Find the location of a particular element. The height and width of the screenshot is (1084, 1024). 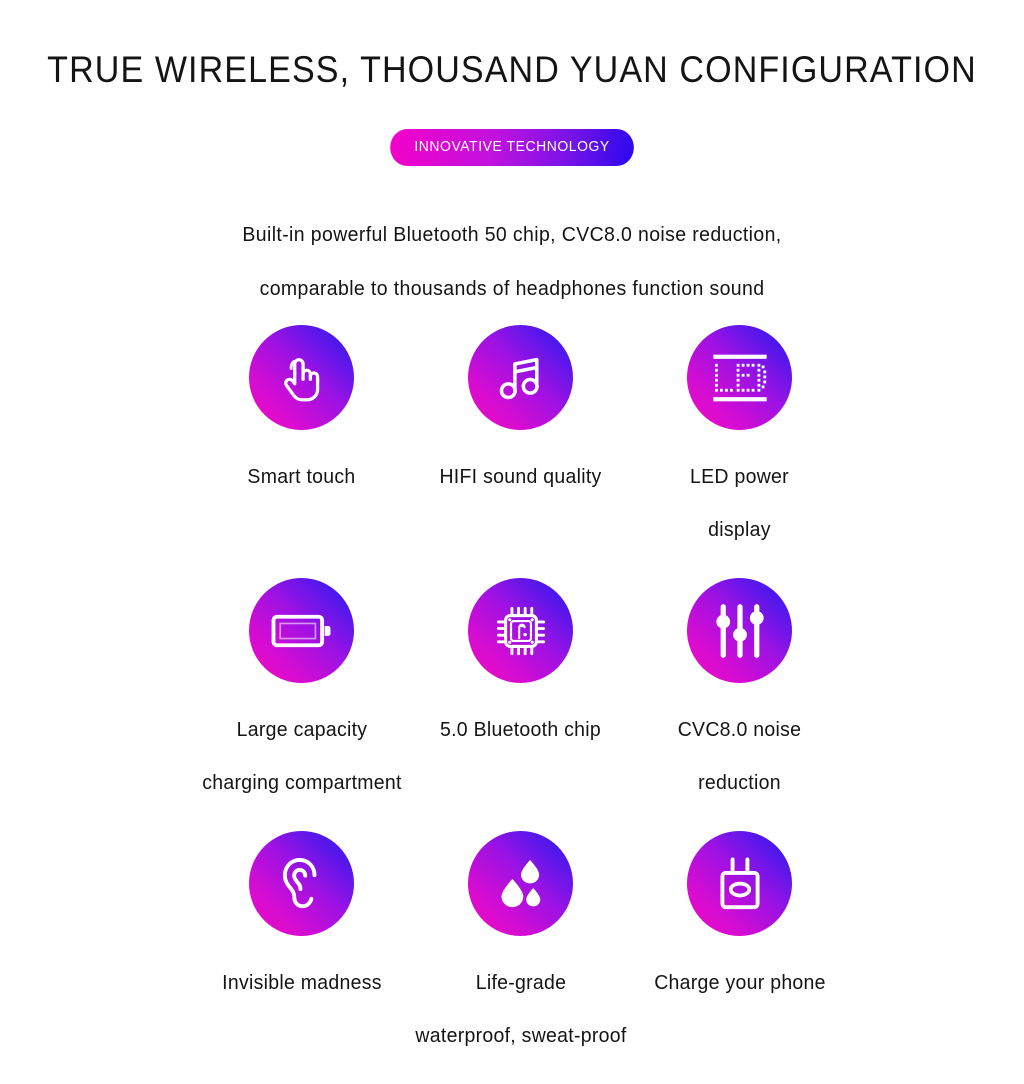

chip-icon is located at coordinates (521, 631).